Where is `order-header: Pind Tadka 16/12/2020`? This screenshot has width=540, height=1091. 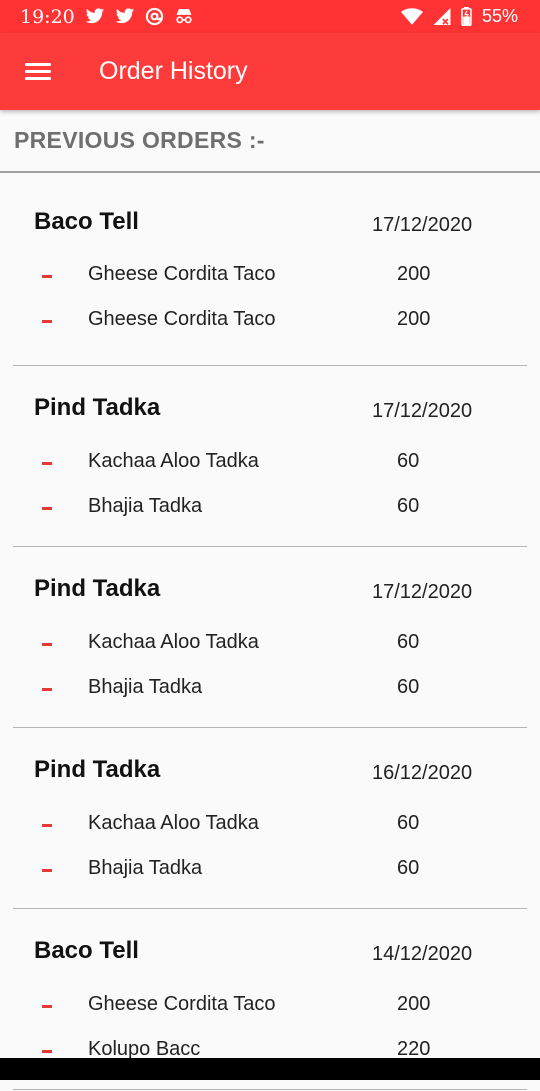 order-header: Pind Tadka 16/12/2020 is located at coordinates (280, 776).